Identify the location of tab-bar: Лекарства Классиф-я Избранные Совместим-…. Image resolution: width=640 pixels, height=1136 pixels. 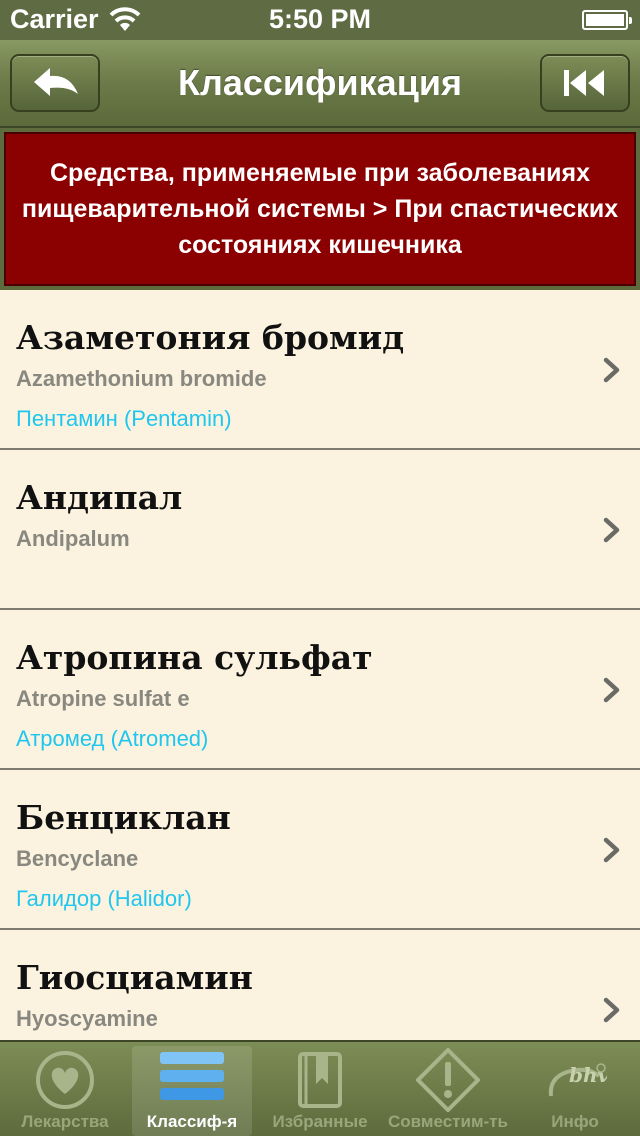
(320, 1088).